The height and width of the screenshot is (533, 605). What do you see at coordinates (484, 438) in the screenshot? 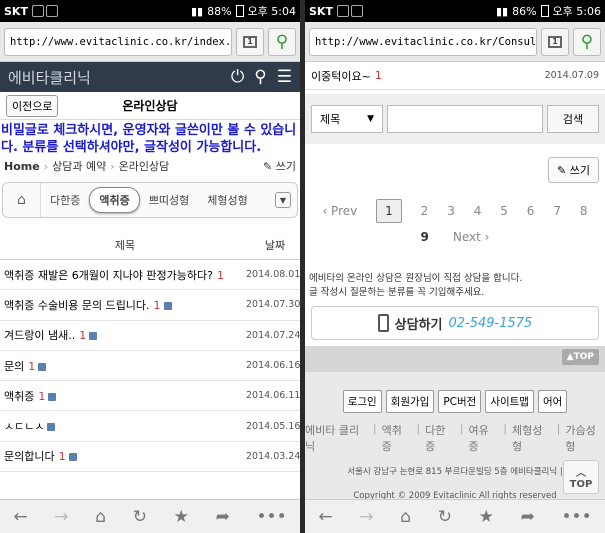
I see `footer-link: 여유증` at bounding box center [484, 438].